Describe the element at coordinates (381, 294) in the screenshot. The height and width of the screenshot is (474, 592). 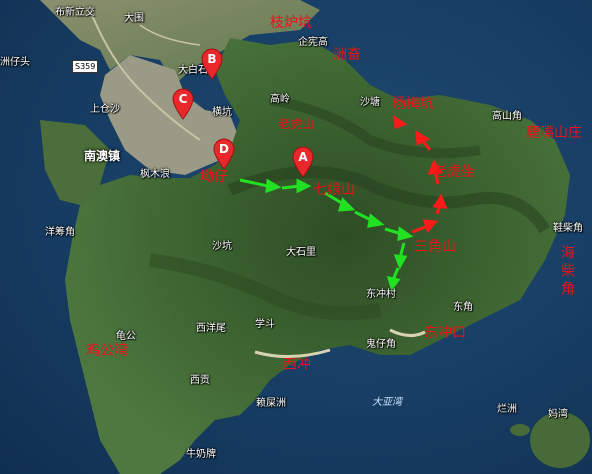
I see `place-label: 东冲村` at that location.